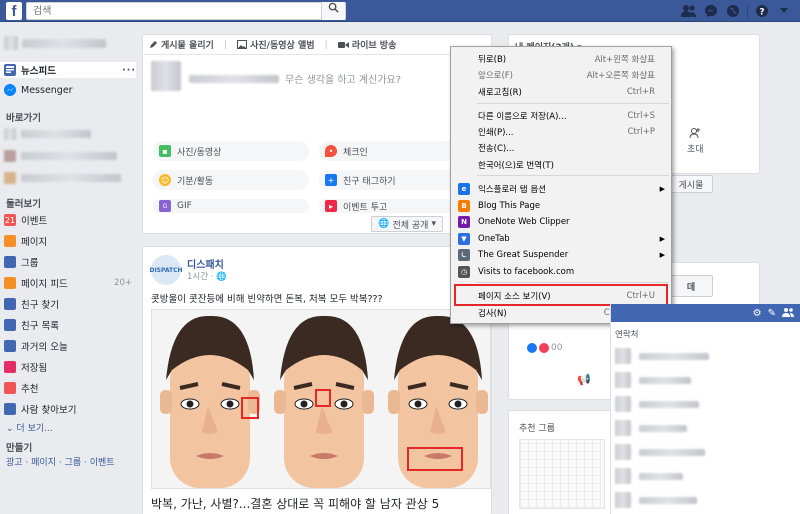 The height and width of the screenshot is (514, 800). I want to click on context-menu-item: ◷ Visits to facebook.com, so click(561, 272).